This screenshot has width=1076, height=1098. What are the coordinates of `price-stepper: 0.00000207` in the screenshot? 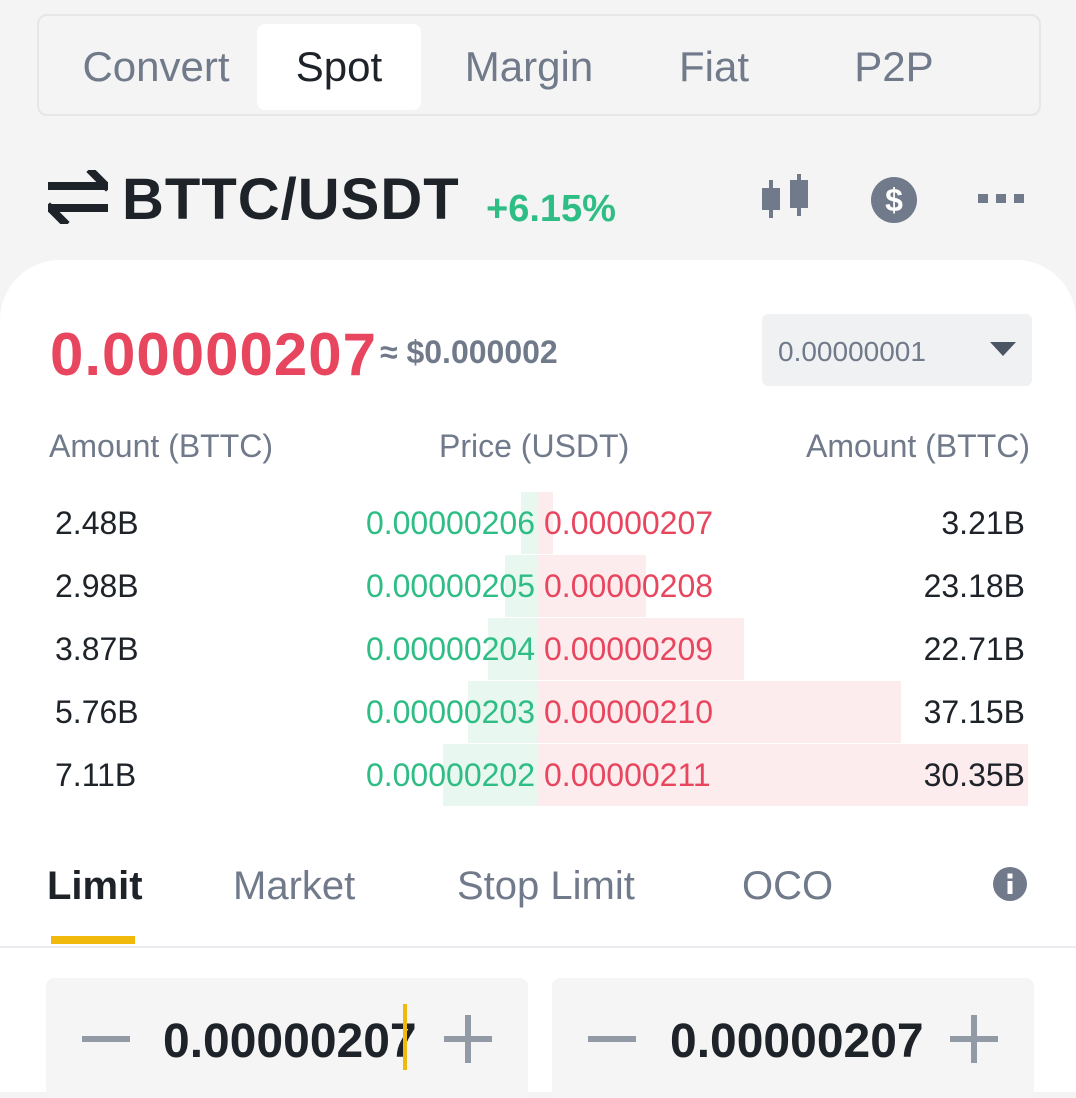 It's located at (287, 1038).